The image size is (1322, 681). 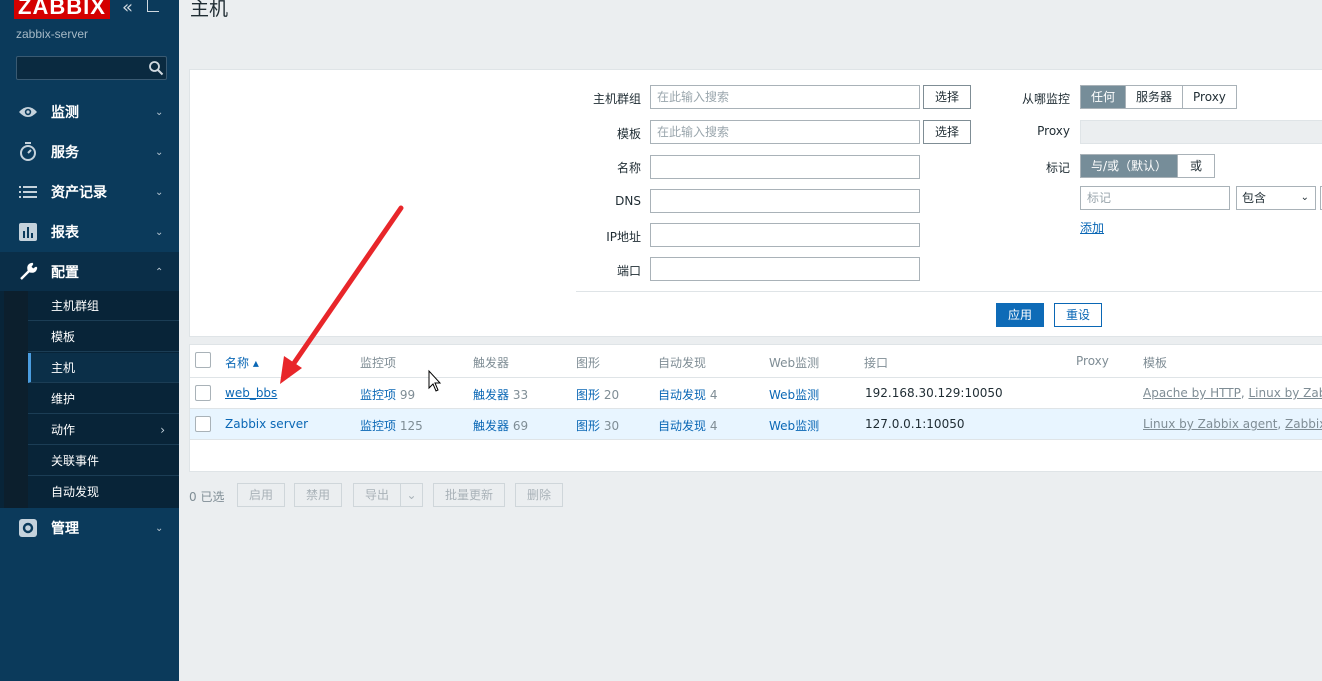 What do you see at coordinates (1104, 97) in the screenshot?
I see `monitored-by-any: 任何` at bounding box center [1104, 97].